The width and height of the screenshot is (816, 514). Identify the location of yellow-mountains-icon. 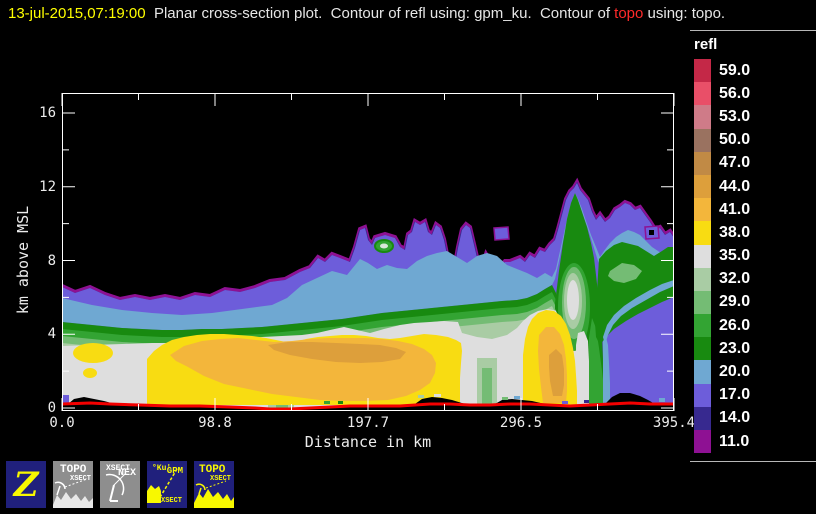
(214, 494).